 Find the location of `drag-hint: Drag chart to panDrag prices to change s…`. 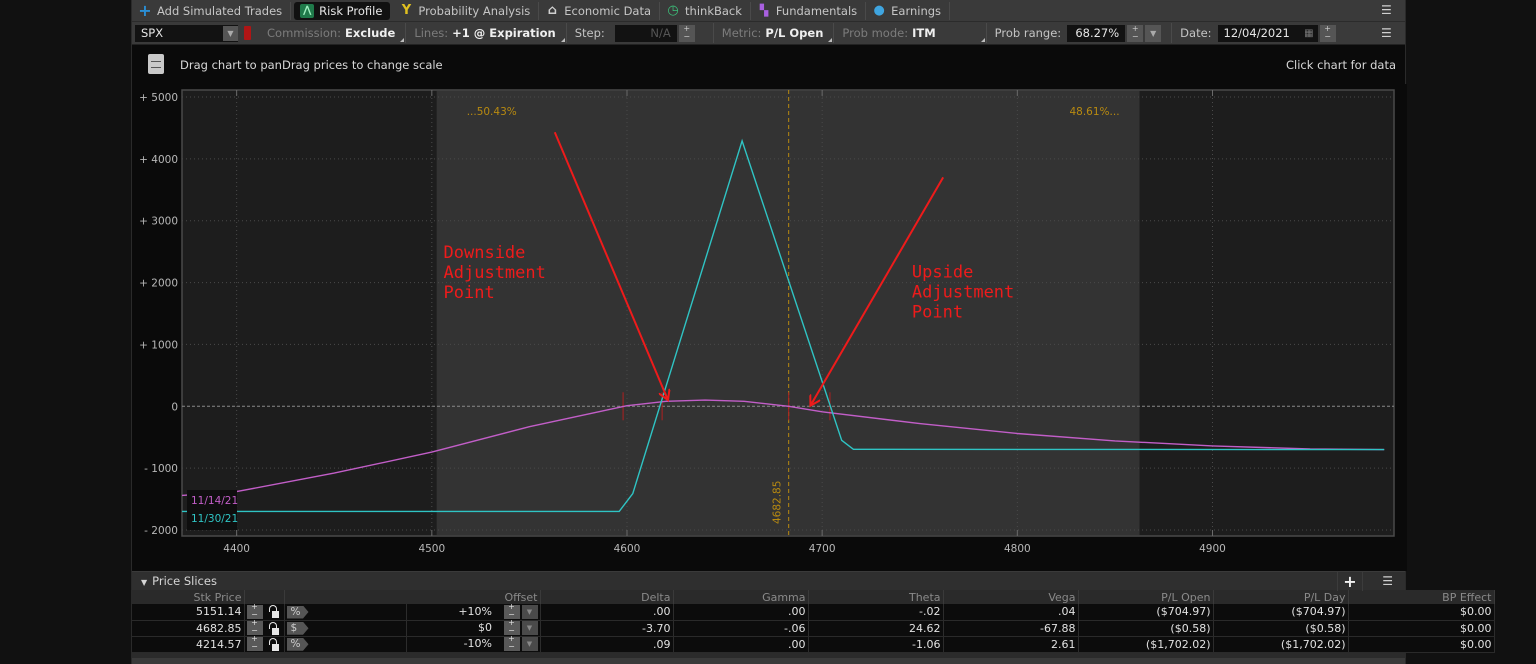

drag-hint: Drag chart to panDrag prices to change s… is located at coordinates (311, 65).